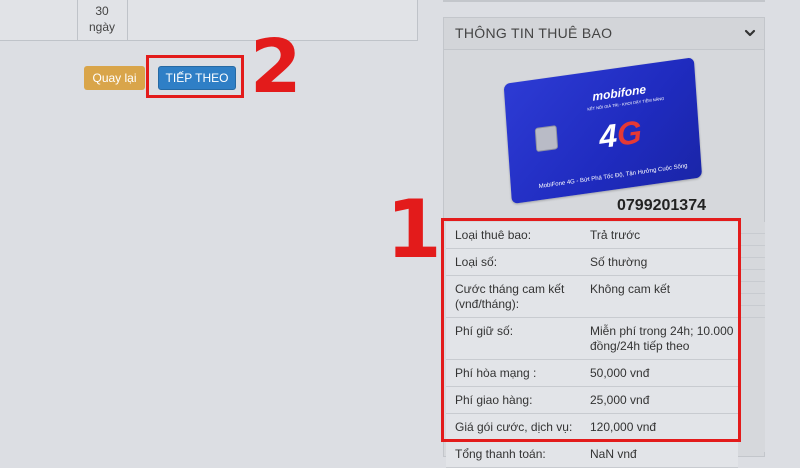 This screenshot has width=800, height=468. What do you see at coordinates (604, 1) in the screenshot?
I see `panel-top-border` at bounding box center [604, 1].